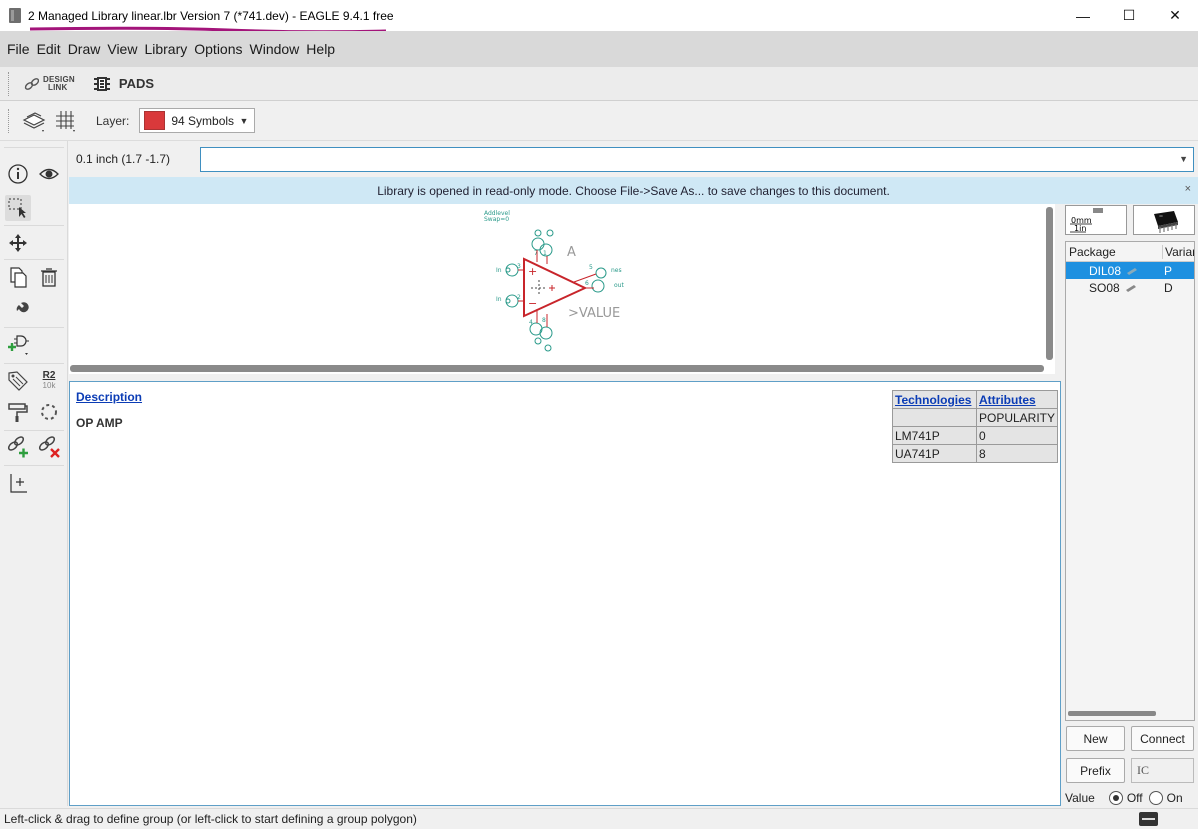  I want to click on grid-icon, so click(65, 121).